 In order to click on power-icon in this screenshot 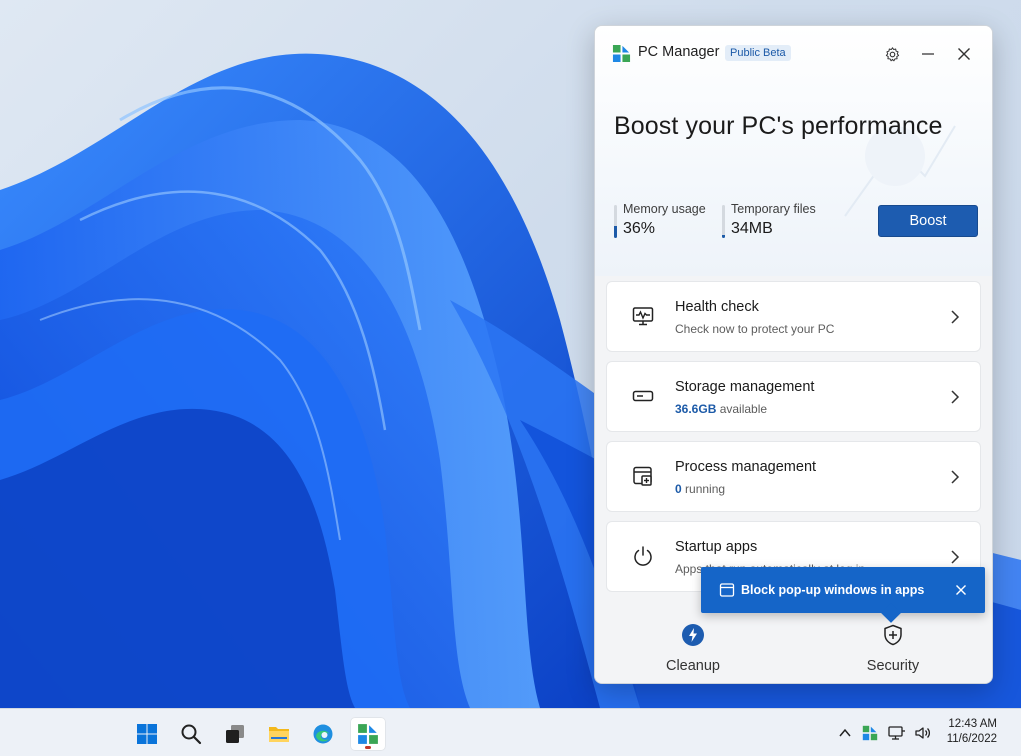, I will do `click(643, 556)`.